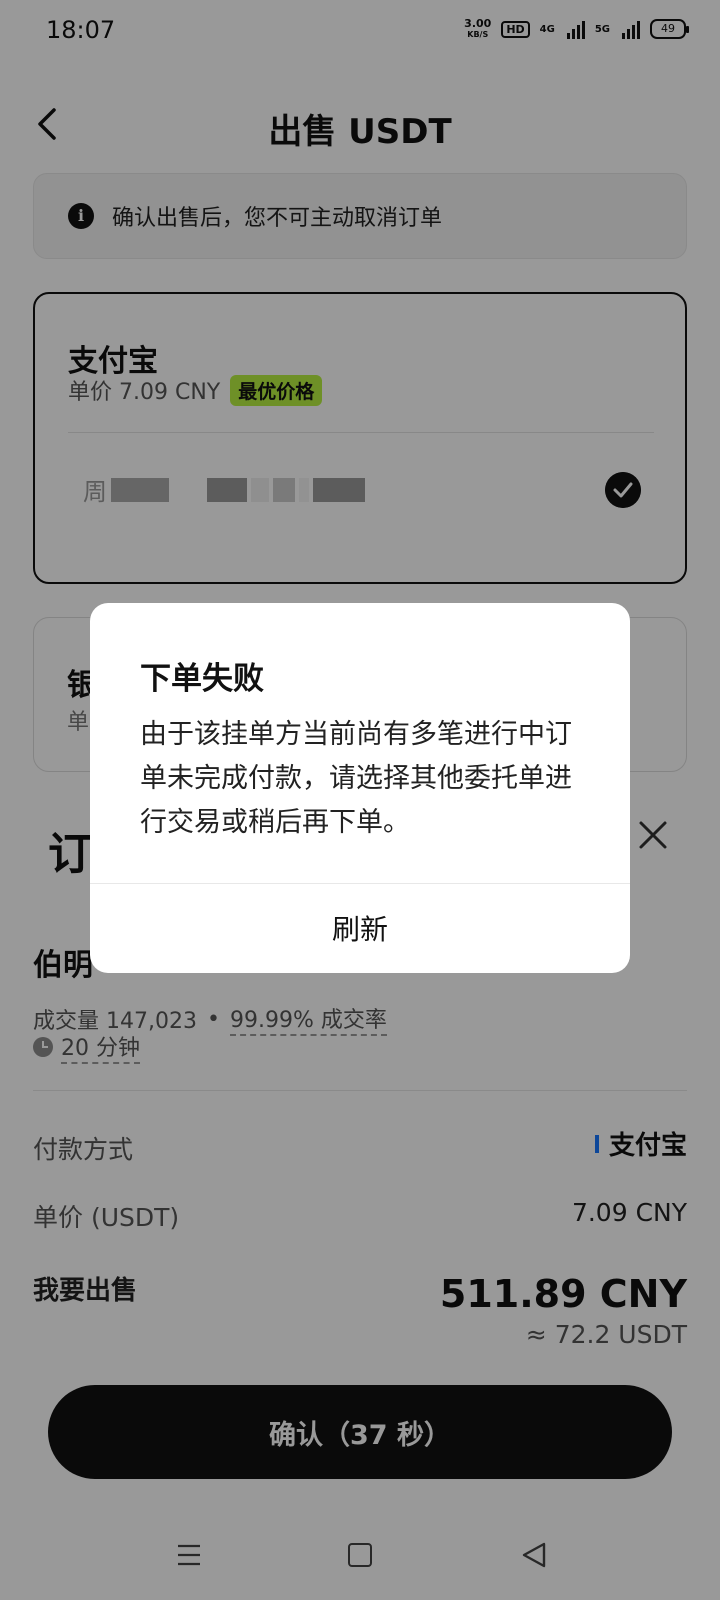  I want to click on refresh-button: 刷新, so click(360, 928).